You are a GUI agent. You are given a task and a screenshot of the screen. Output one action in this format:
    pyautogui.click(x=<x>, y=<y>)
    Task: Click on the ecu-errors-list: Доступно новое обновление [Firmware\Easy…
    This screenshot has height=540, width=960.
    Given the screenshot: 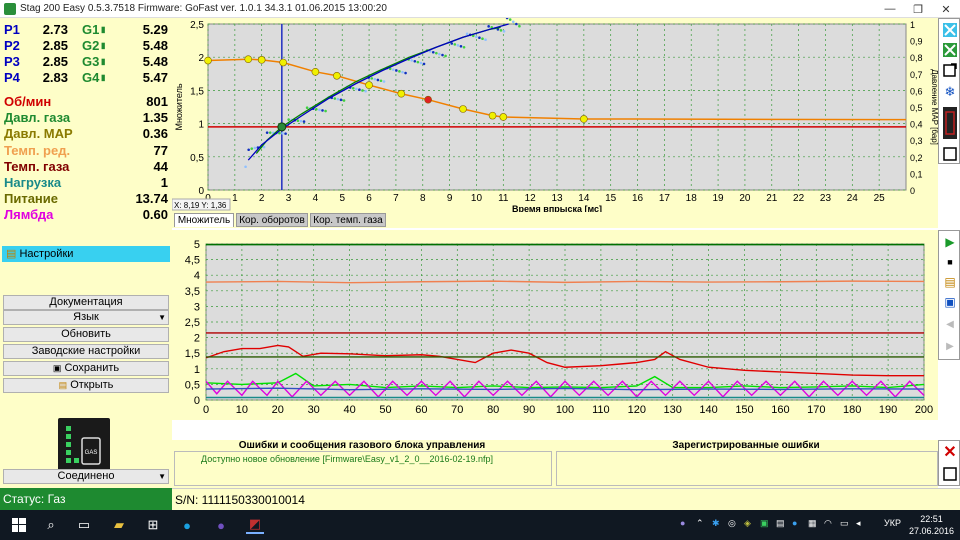 What is the action you would take?
    pyautogui.click(x=363, y=468)
    